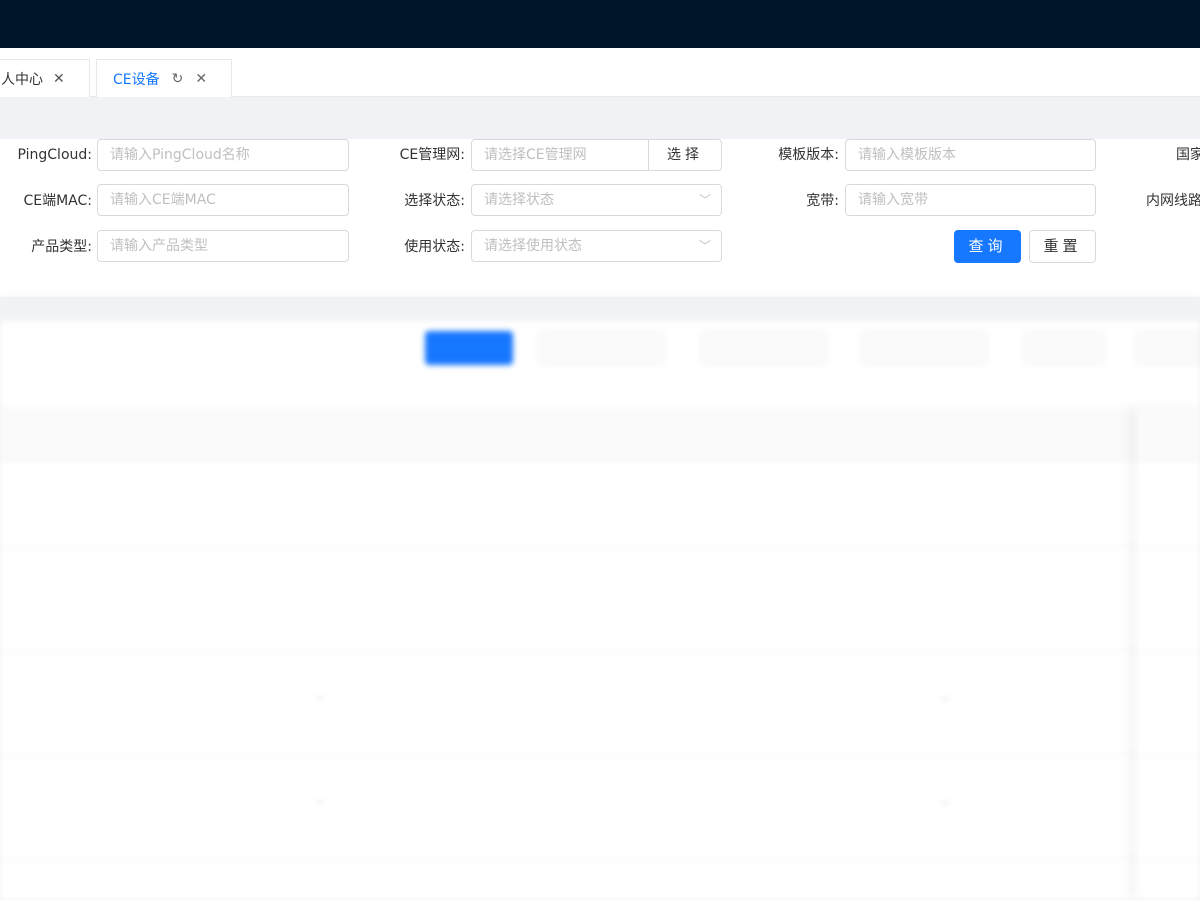  Describe the element at coordinates (685, 155) in the screenshot. I see `ce-mgmt-select-button: 选择` at that location.